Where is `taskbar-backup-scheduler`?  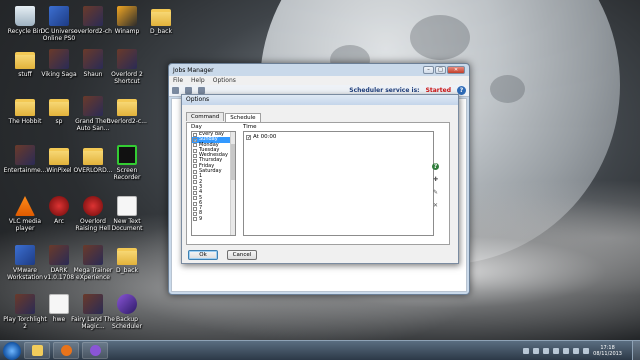
taskbar-backup-scheduler is located at coordinates (95, 350).